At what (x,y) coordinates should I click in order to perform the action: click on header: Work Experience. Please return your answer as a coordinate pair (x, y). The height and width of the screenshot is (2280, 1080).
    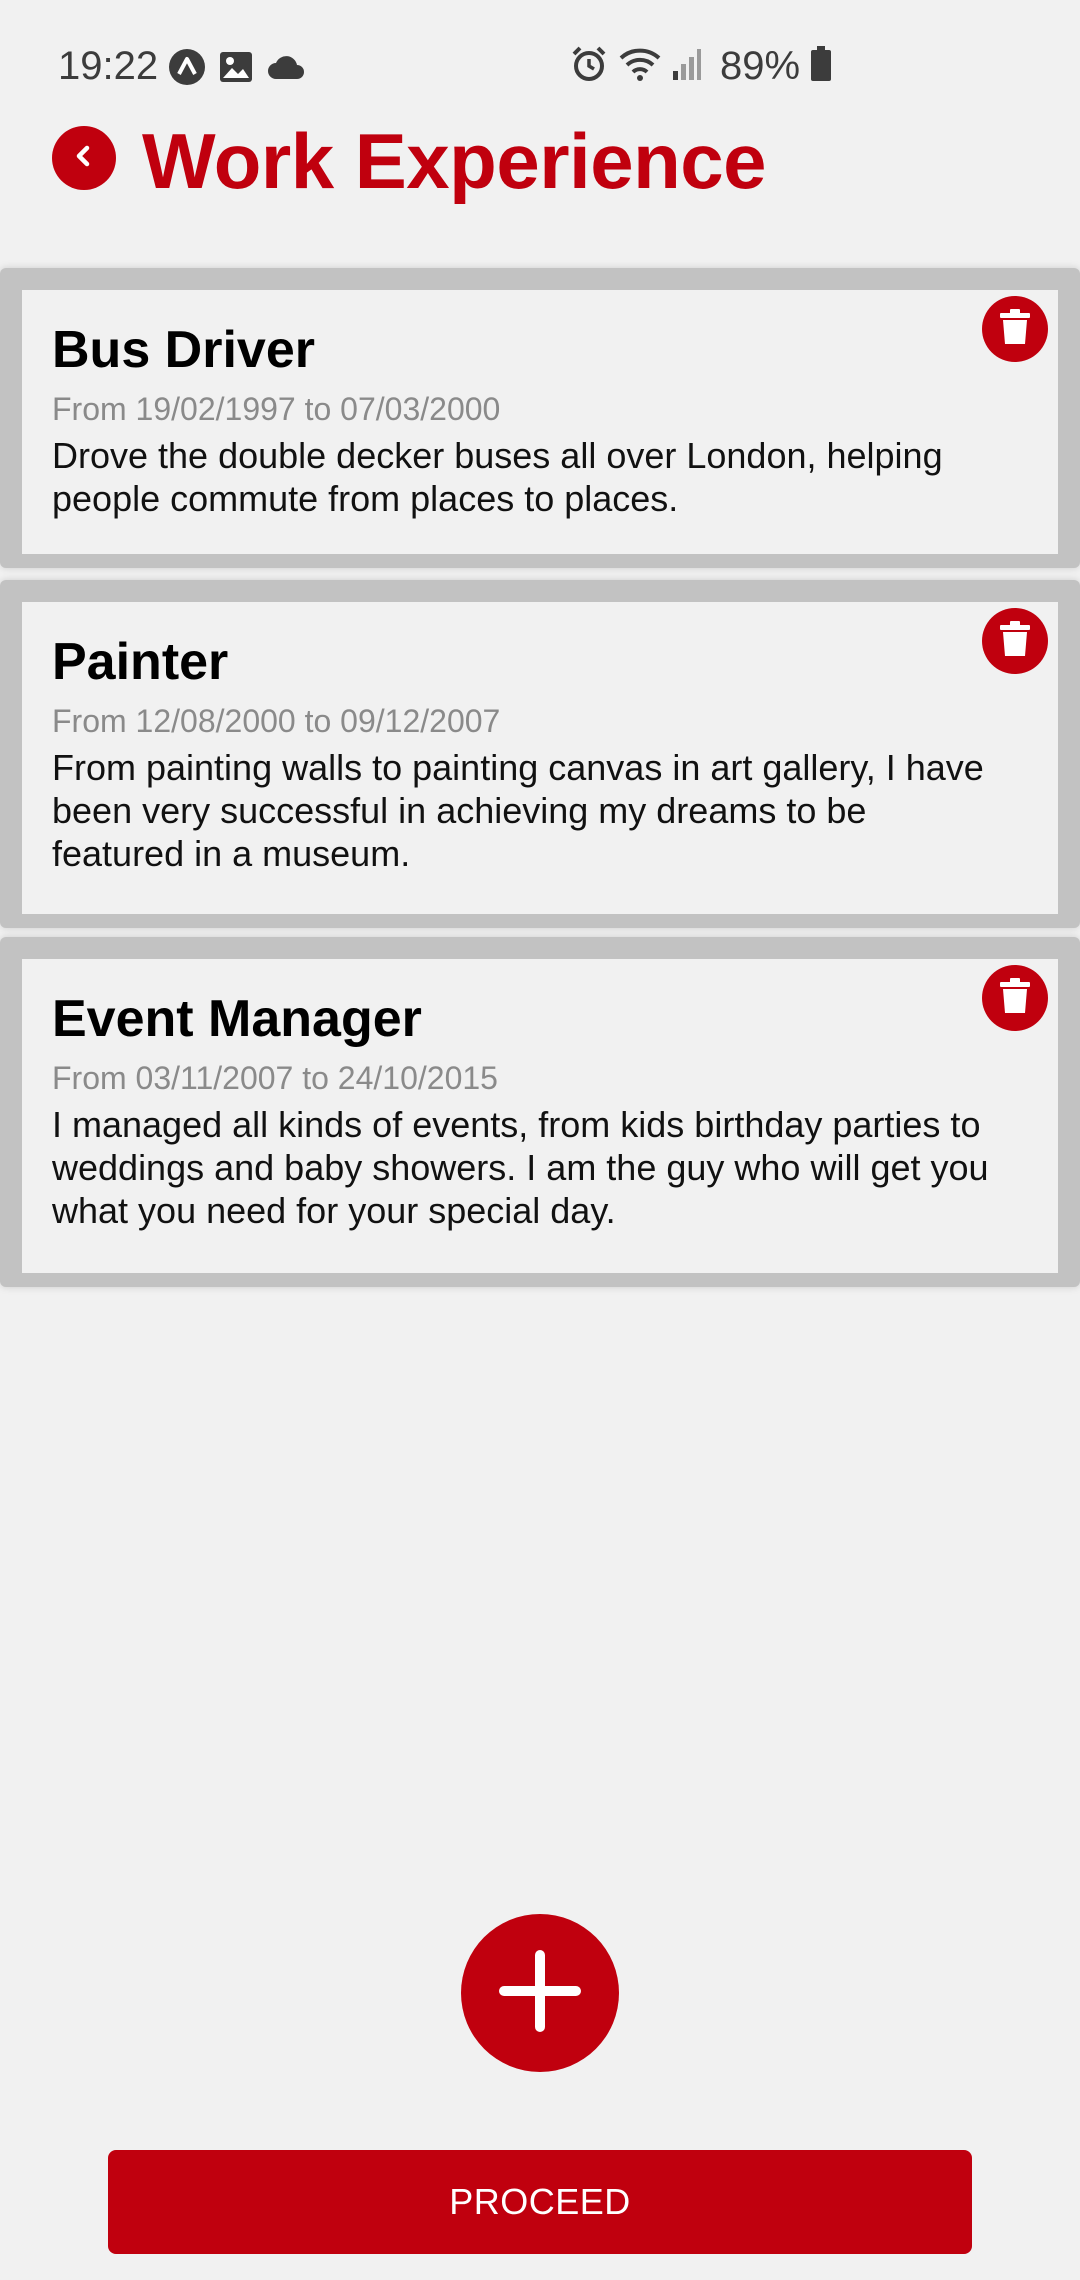
    Looking at the image, I should click on (540, 165).